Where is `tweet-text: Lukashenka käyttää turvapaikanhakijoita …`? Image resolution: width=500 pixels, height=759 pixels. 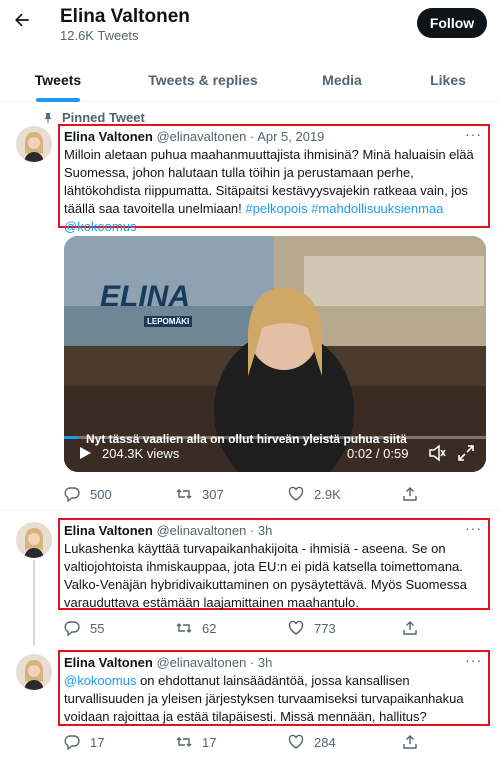
tweet-text: Lukashenka käyttää turvapaikanhakijoita … is located at coordinates (265, 575).